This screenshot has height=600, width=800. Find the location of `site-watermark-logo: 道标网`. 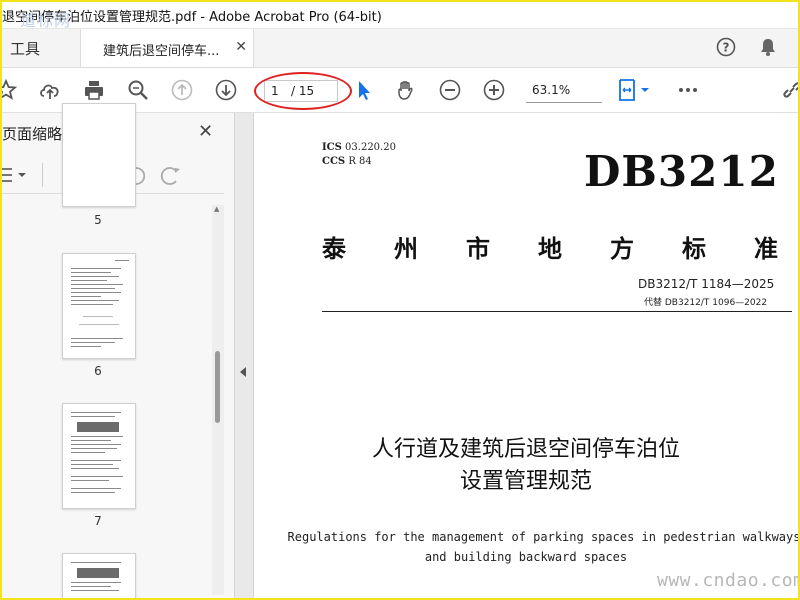

site-watermark-logo: 道标网 is located at coordinates (46, 20).